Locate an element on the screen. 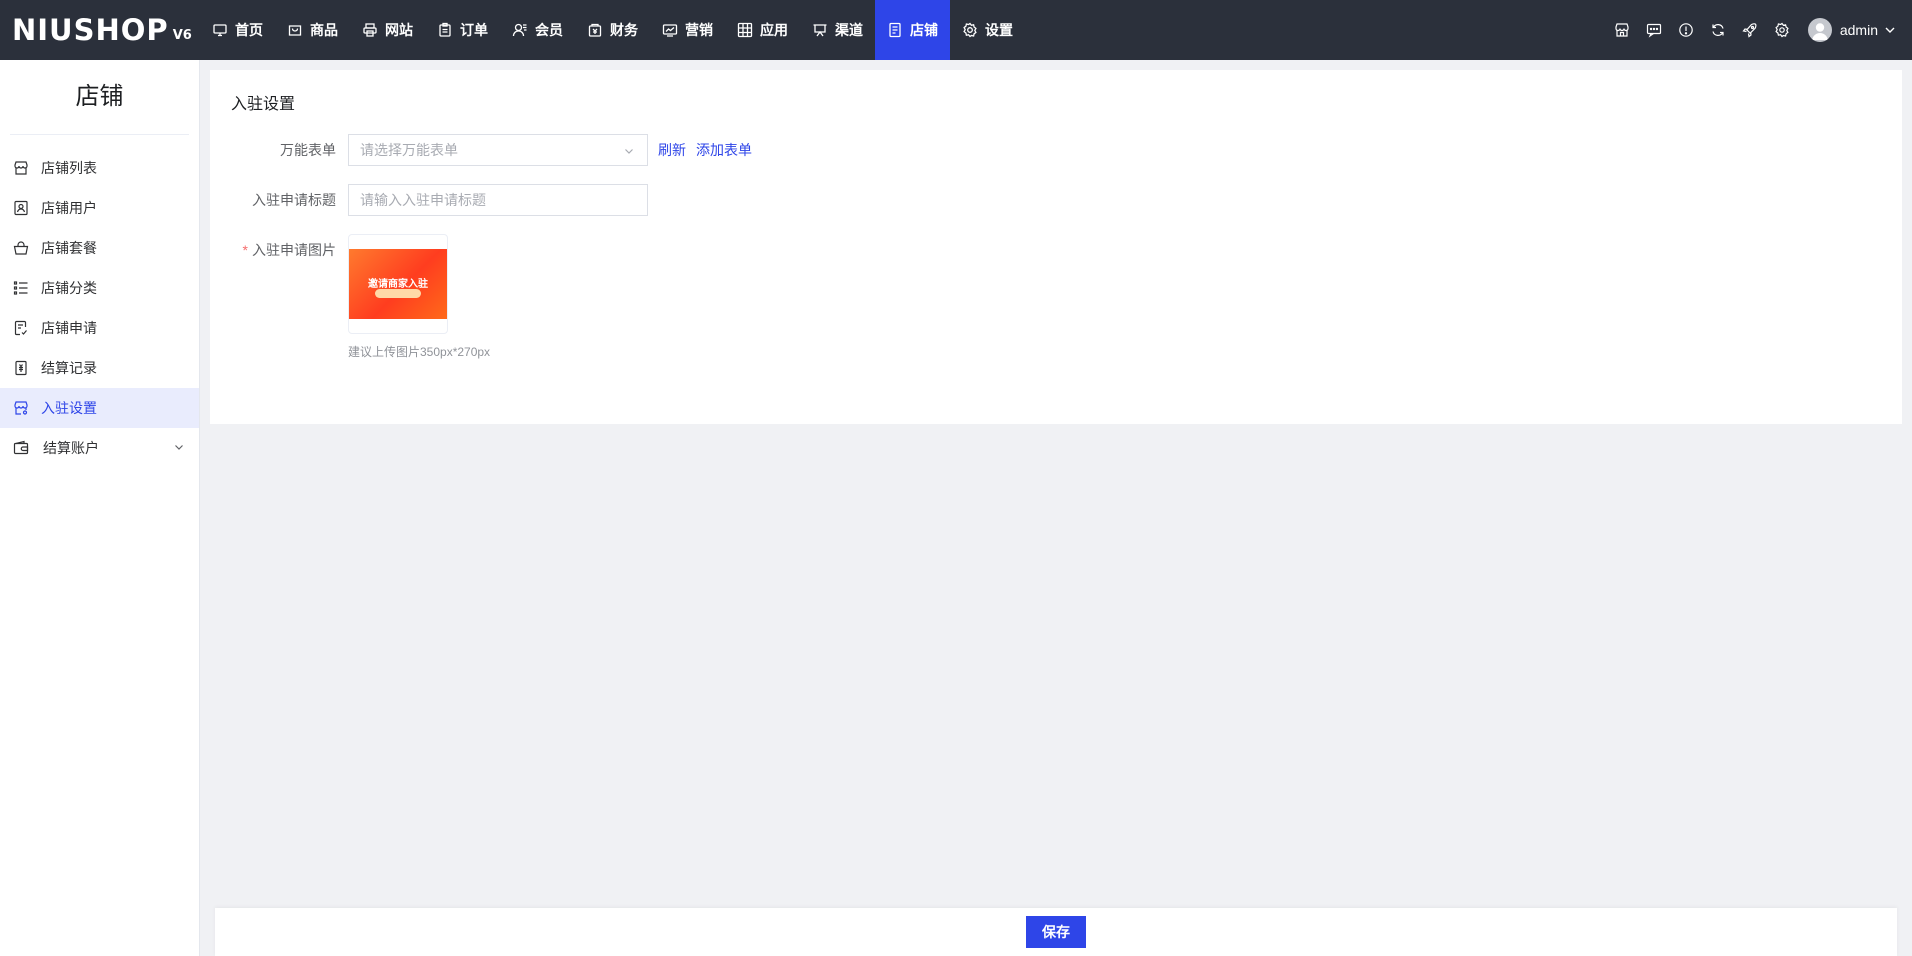 This screenshot has width=1912, height=956. nav-item-store: 店铺 is located at coordinates (912, 30).